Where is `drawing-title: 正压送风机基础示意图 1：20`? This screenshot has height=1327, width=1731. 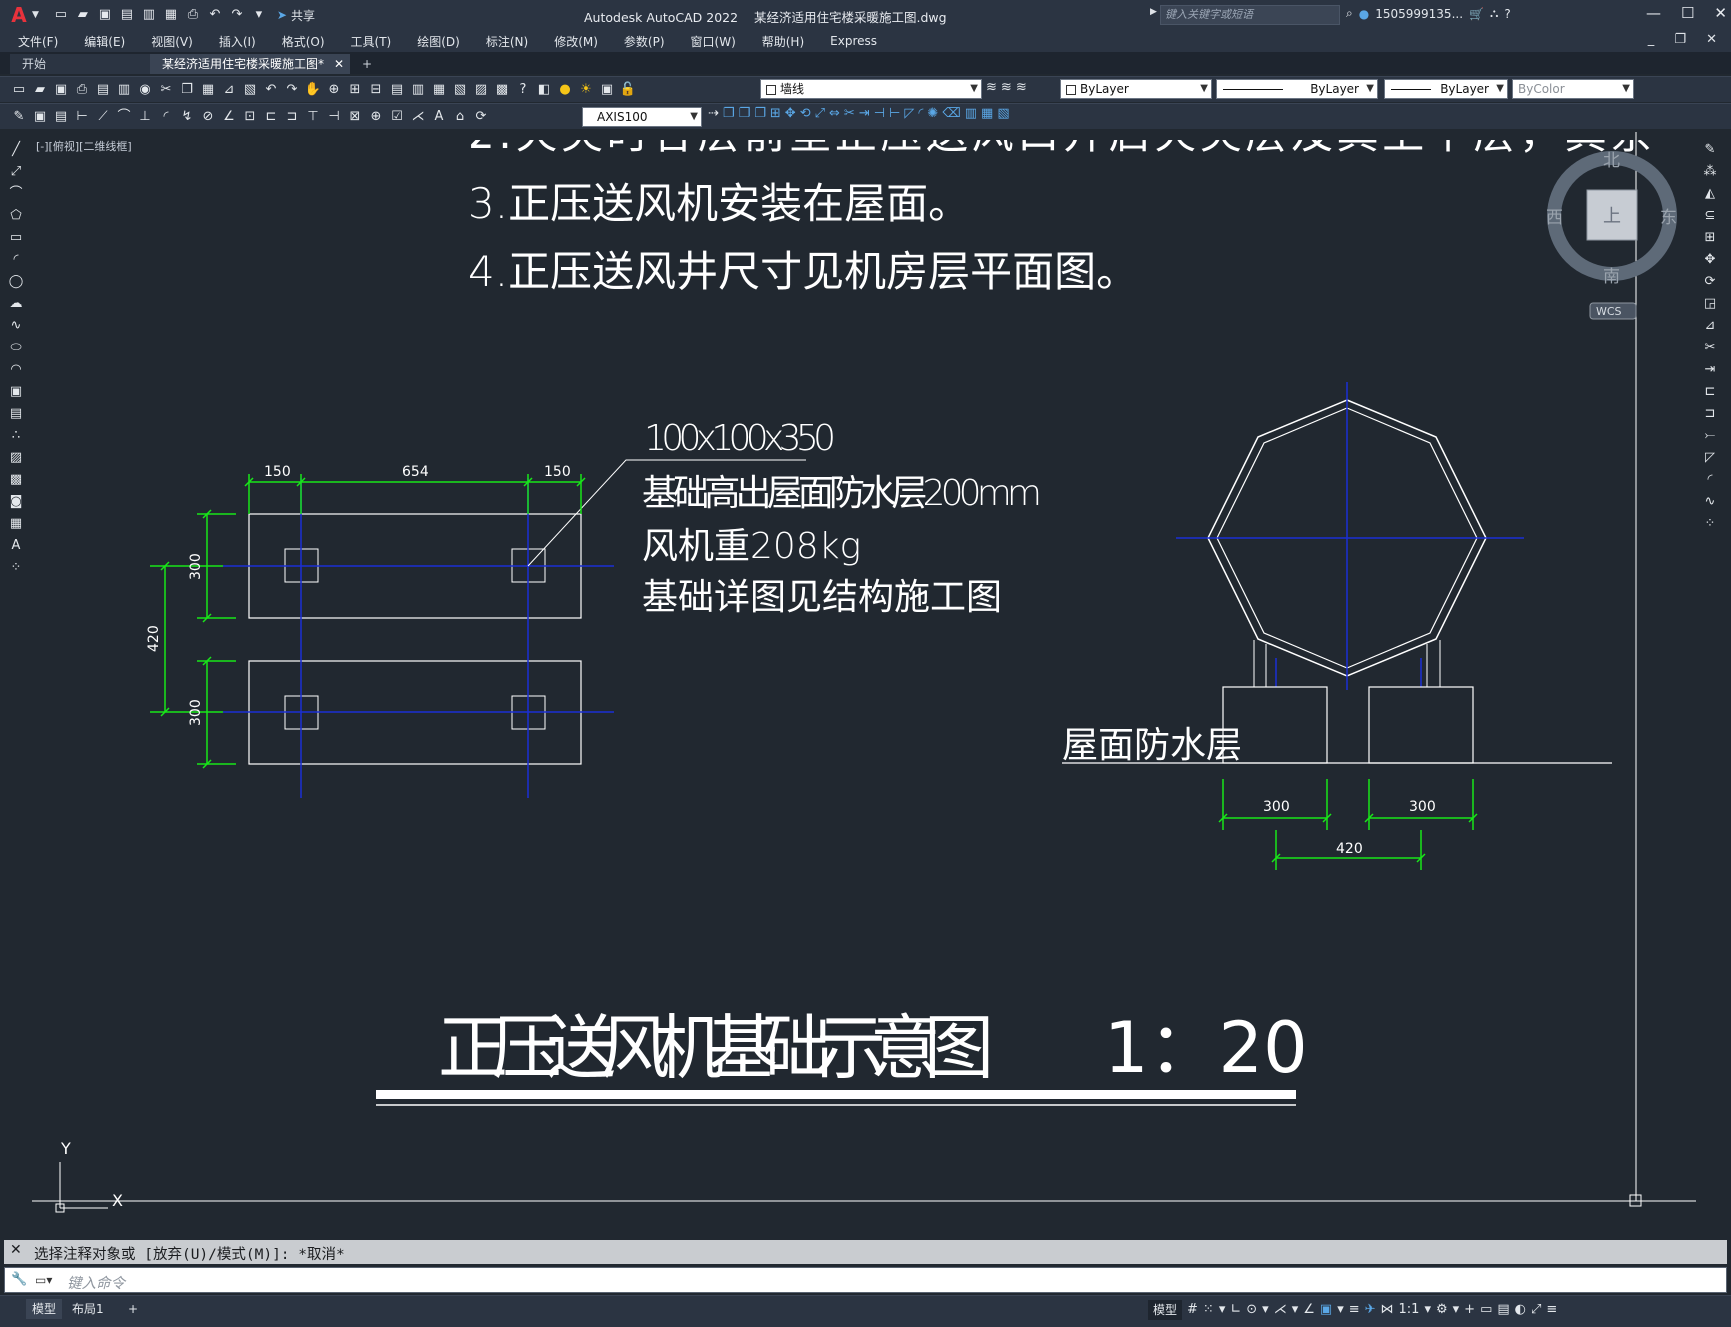 drawing-title: 正压送风机基础示意图 1：20 is located at coordinates (842, 1056).